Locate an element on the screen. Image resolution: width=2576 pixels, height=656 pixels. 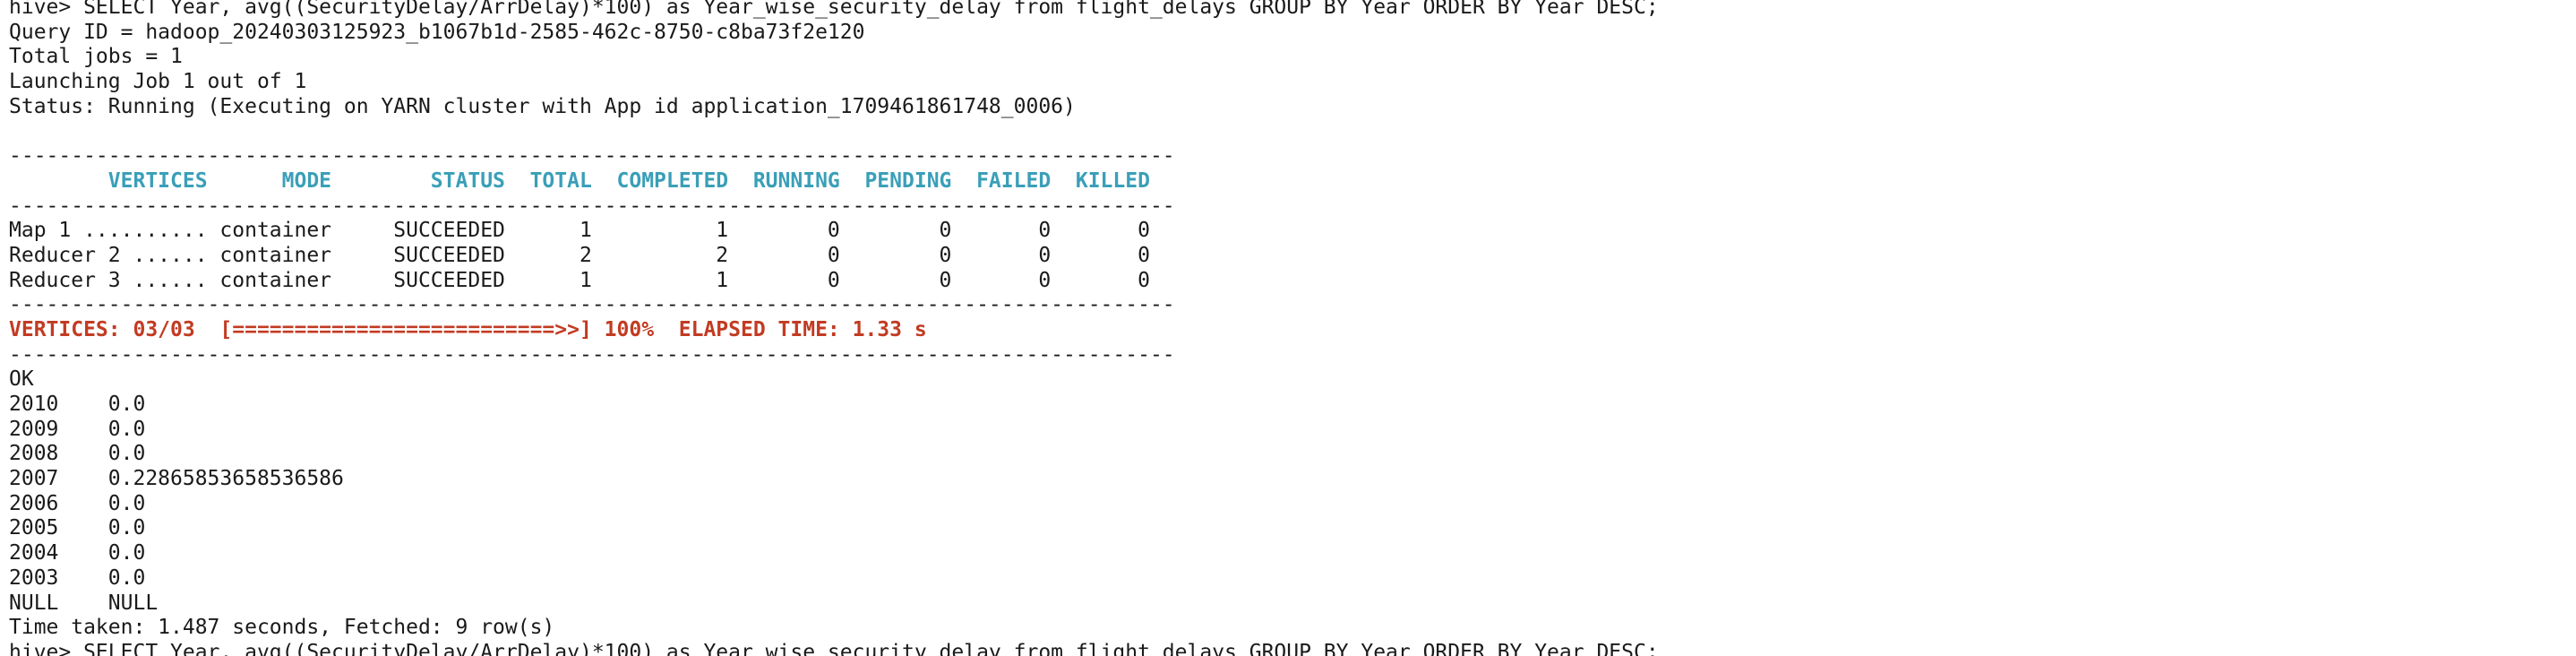
result-row: 2008 0.0 is located at coordinates (77, 454).